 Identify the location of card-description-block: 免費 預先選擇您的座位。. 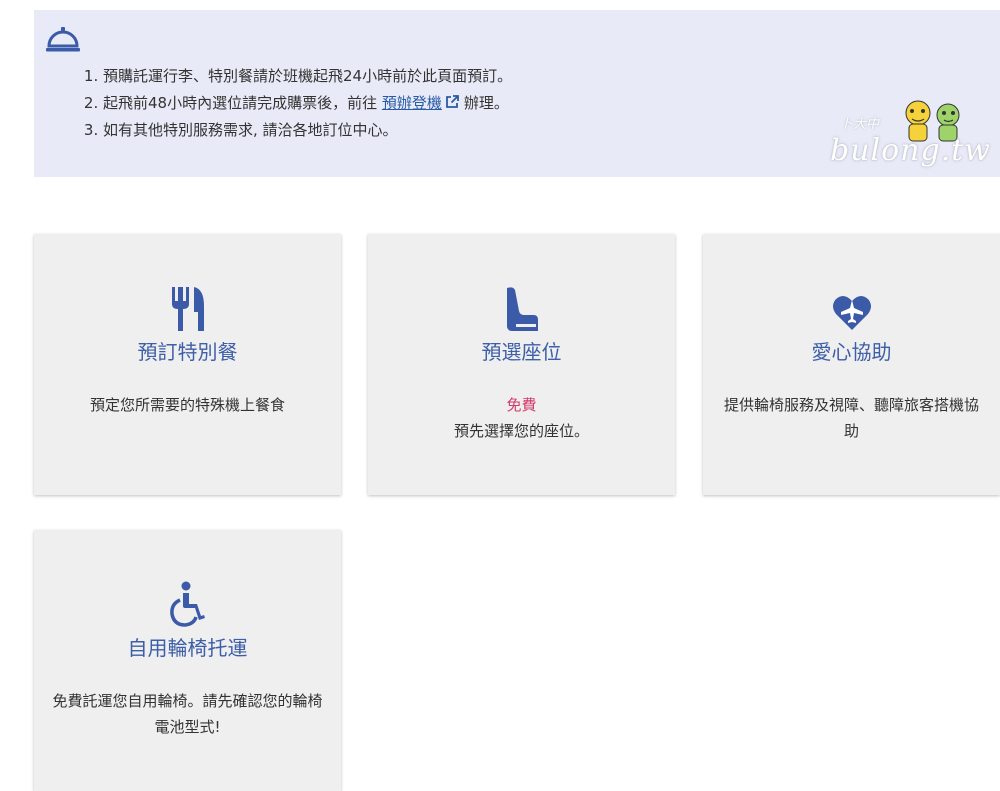
(521, 418).